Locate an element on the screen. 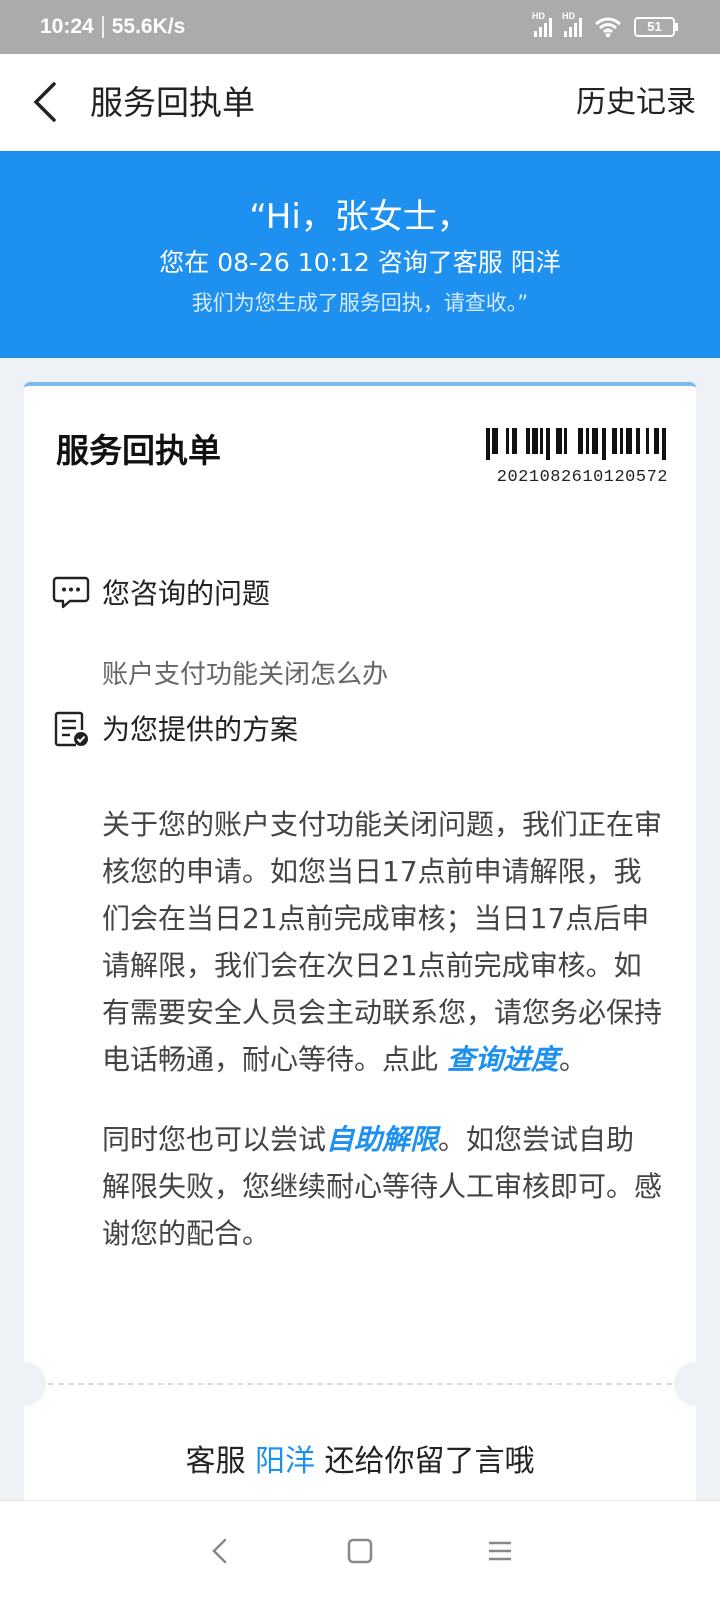 The height and width of the screenshot is (1601, 720). receipt-number: 2021082610120572 is located at coordinates (582, 477).